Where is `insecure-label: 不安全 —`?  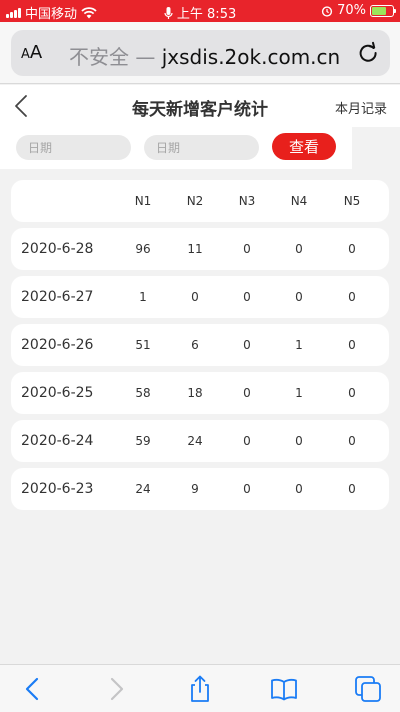 insecure-label: 不安全 — is located at coordinates (115, 57).